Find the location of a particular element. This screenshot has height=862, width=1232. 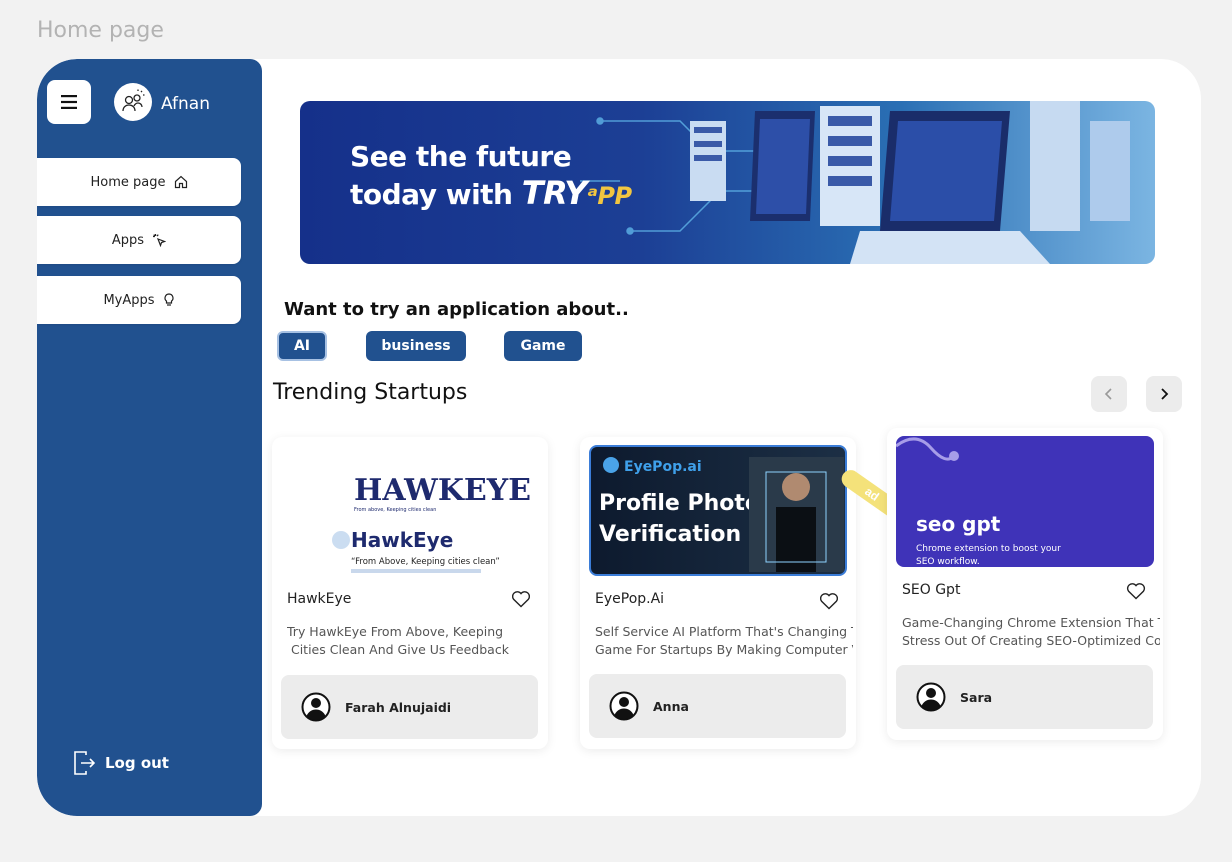

frame-label: Home page is located at coordinates (100, 30).